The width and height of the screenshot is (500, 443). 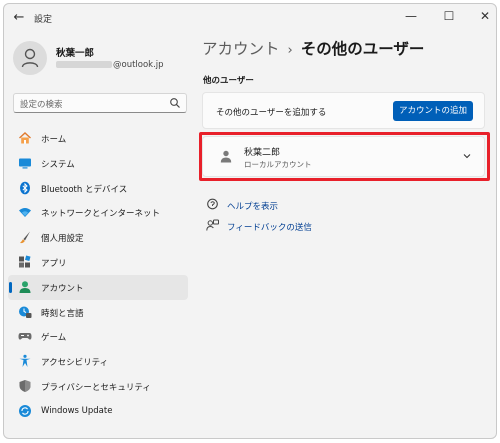 I want to click on sidebar-item-label: ホーム, so click(x=54, y=140).